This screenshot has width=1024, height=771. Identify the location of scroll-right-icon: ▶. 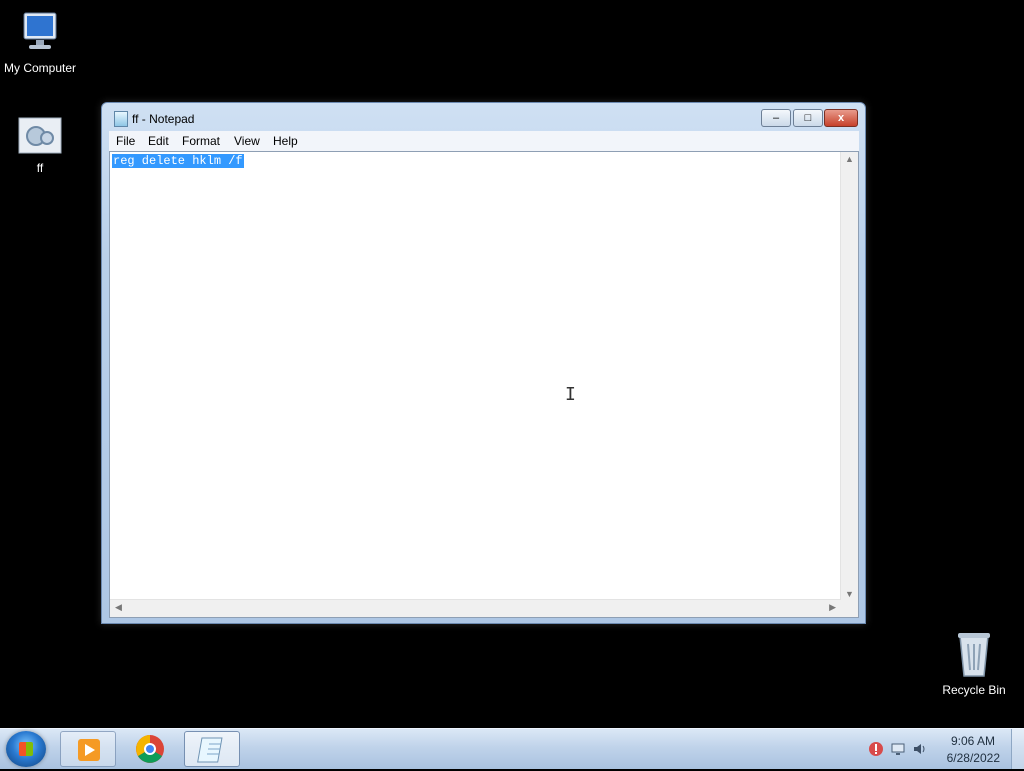
(832, 607).